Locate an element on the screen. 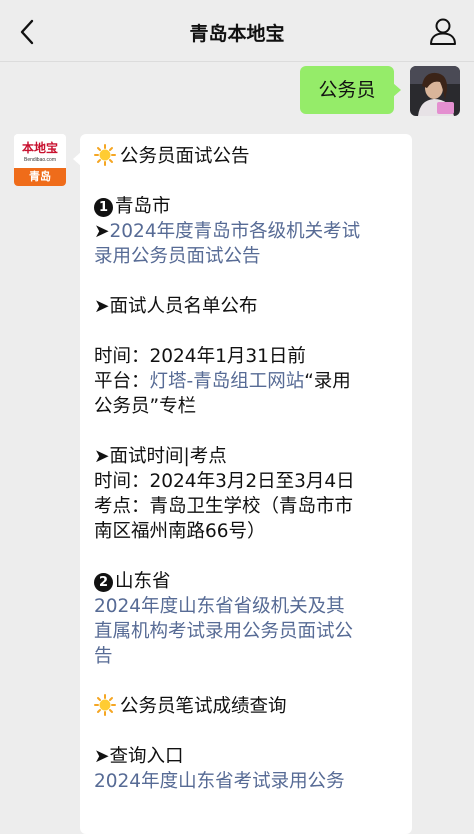 The height and width of the screenshot is (834, 474). shandong-link-line1: 2024年度山东省省级机关及其 is located at coordinates (247, 606).